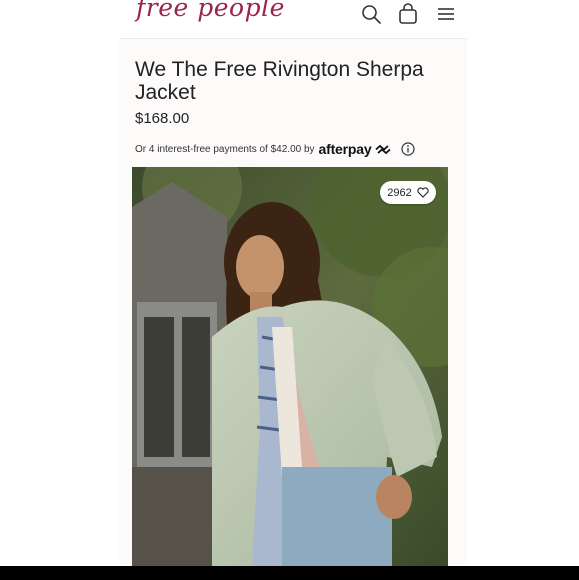  I want to click on afterpay-logo: afterpay, so click(355, 149).